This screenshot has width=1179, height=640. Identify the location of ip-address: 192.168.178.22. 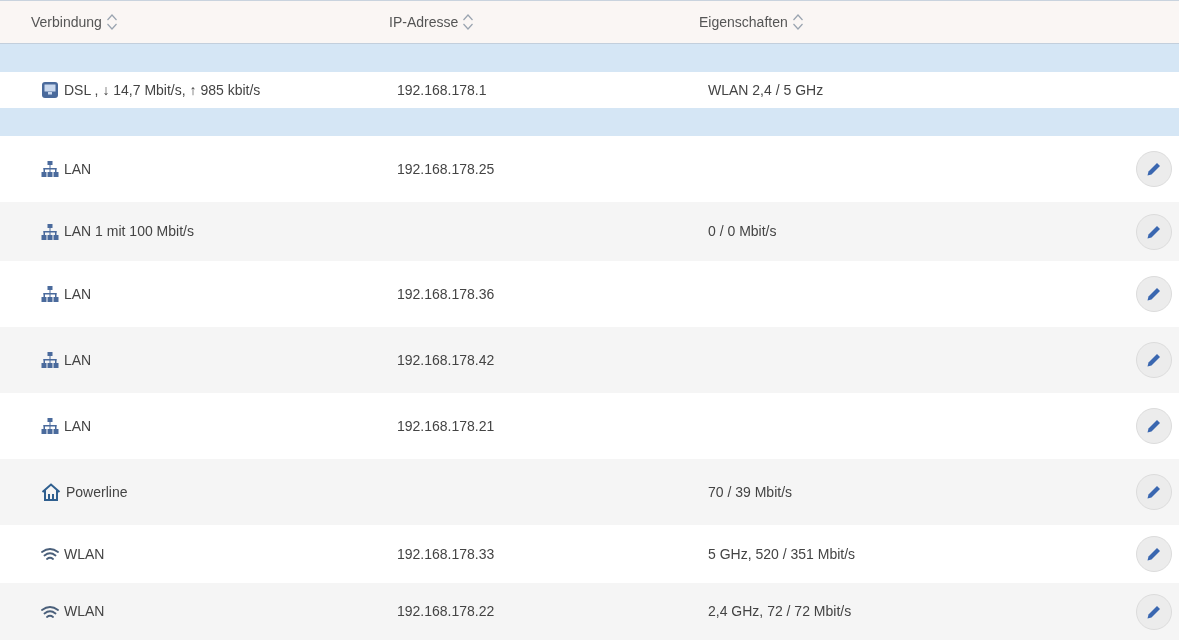
(446, 611).